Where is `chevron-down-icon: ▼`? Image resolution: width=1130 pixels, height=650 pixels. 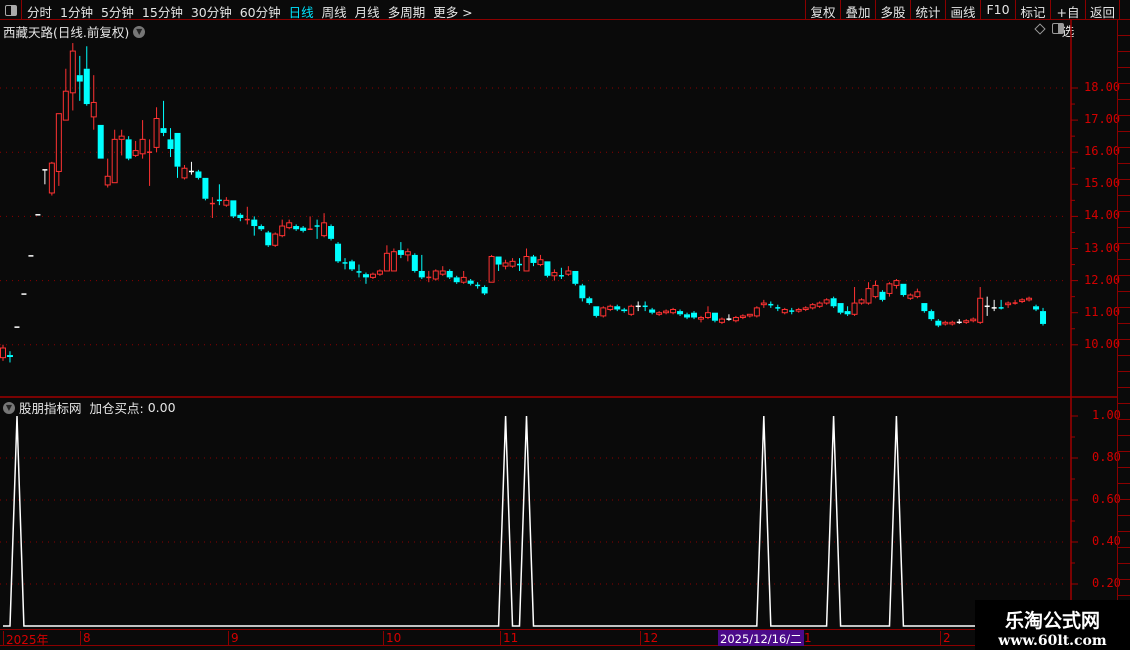 chevron-down-icon: ▼ is located at coordinates (9, 407).